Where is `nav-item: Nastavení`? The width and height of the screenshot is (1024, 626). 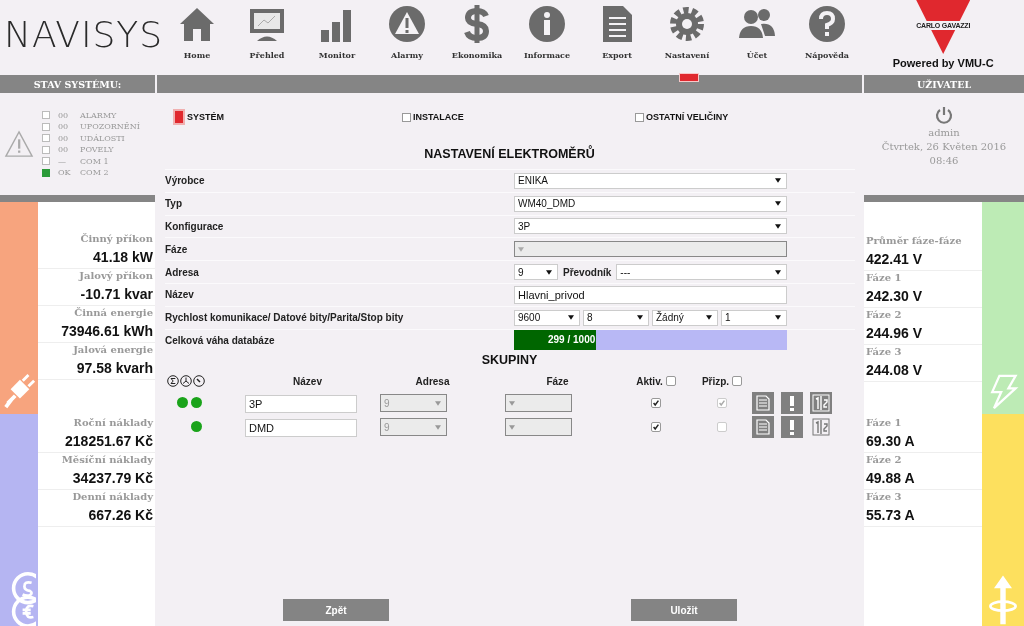
nav-item: Nastavení is located at coordinates (687, 37).